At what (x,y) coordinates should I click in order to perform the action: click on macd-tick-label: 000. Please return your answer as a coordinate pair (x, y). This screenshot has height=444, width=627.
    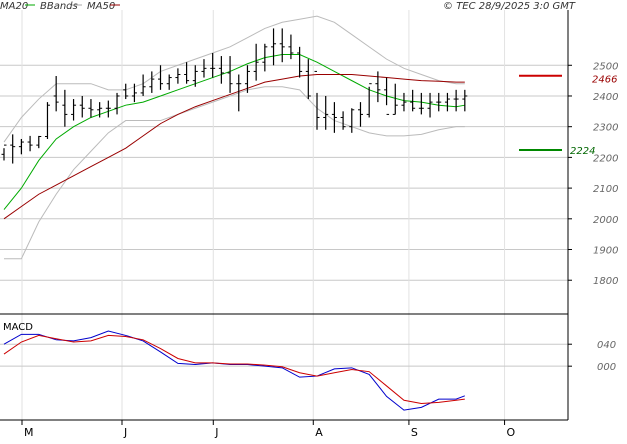
    Looking at the image, I should click on (606, 367).